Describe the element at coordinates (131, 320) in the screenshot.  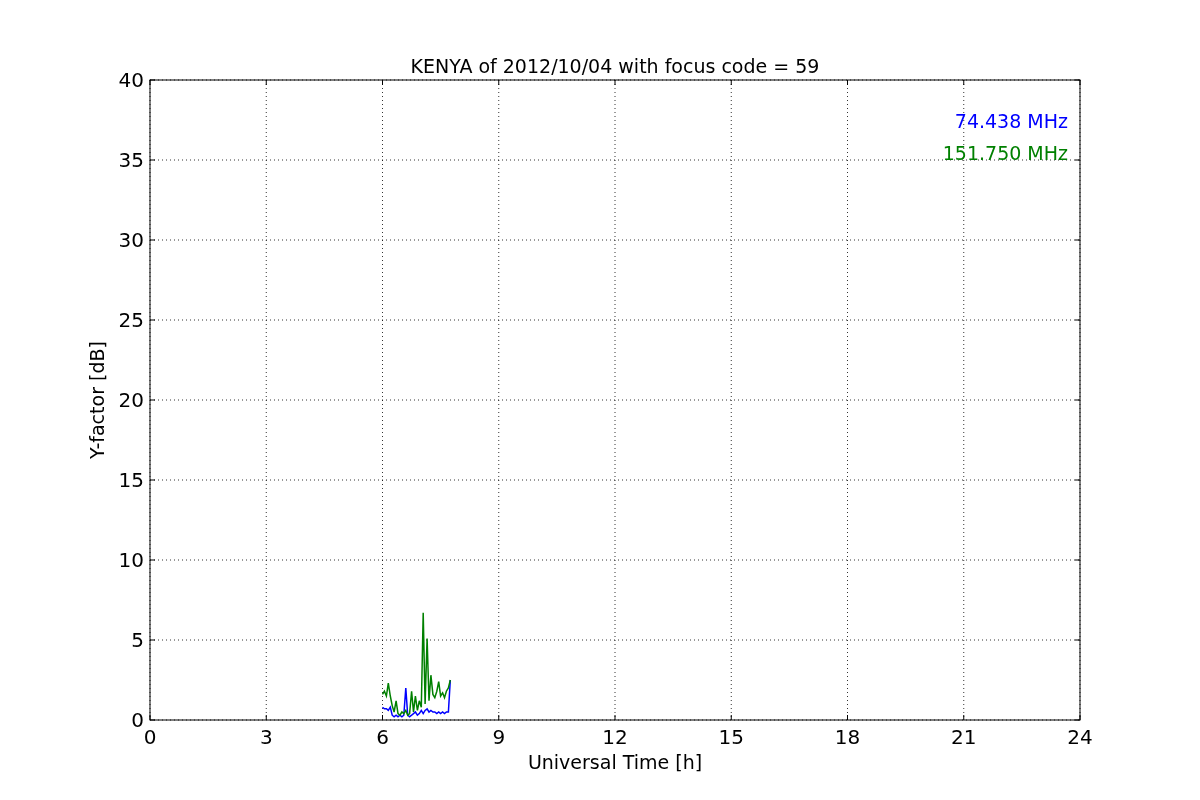
I see `y-tick-label: 25` at that location.